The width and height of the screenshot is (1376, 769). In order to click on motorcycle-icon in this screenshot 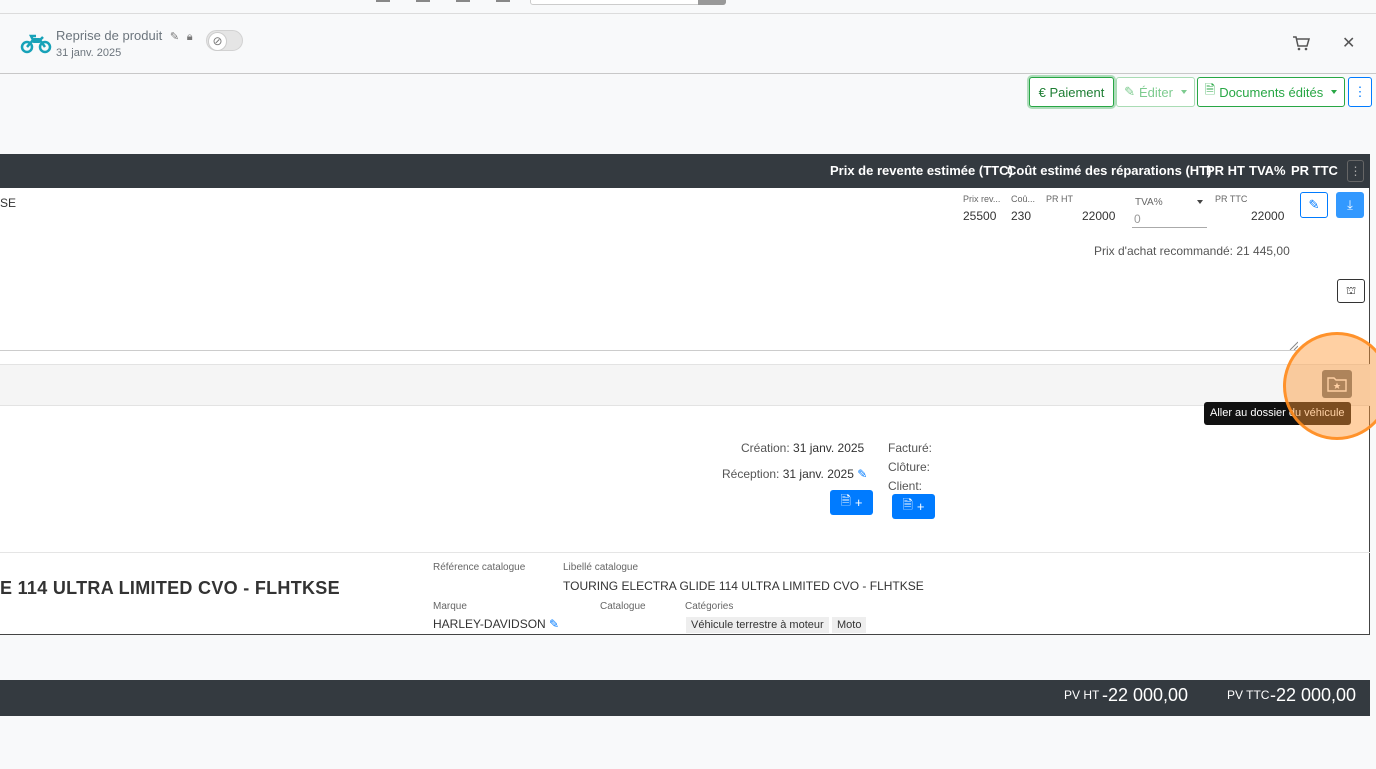, I will do `click(36, 44)`.